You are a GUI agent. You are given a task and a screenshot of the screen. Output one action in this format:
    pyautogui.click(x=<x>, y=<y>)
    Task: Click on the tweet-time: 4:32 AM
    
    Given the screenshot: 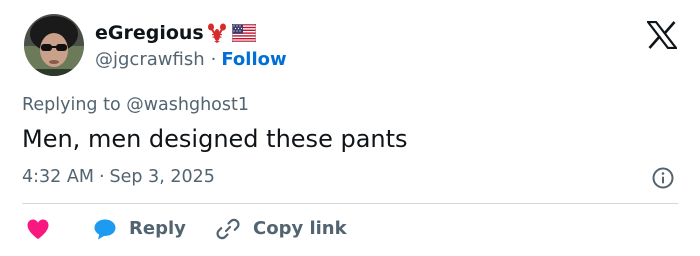 What is the action you would take?
    pyautogui.click(x=58, y=177)
    